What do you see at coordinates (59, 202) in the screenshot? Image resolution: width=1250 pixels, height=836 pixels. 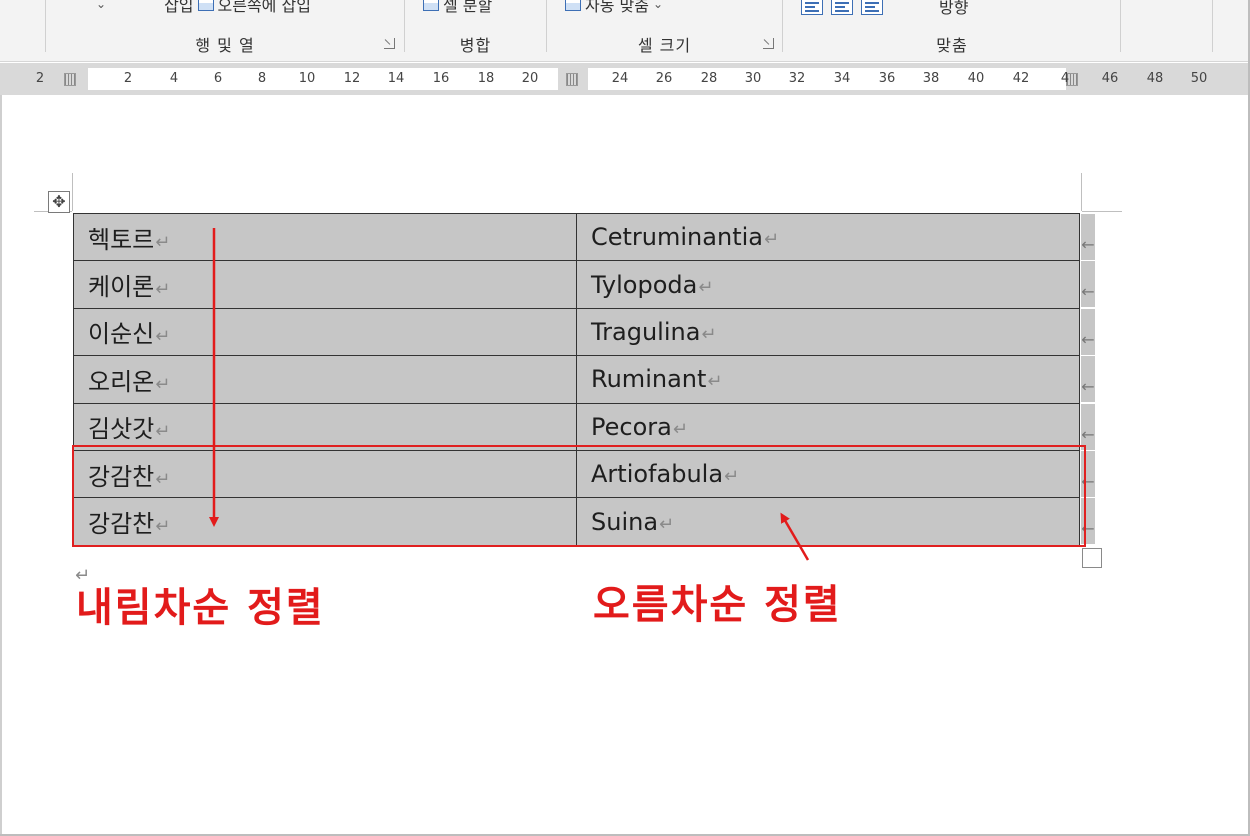 I see `table-move-handle-icon: ✥` at bounding box center [59, 202].